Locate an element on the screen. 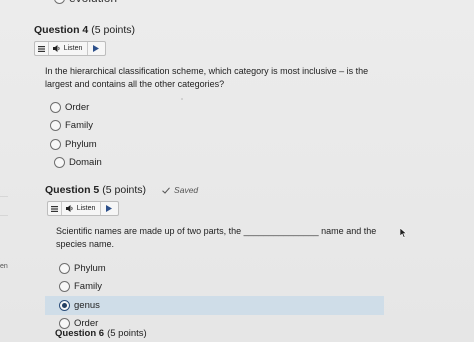  option-genus-selected: genus is located at coordinates (214, 305).